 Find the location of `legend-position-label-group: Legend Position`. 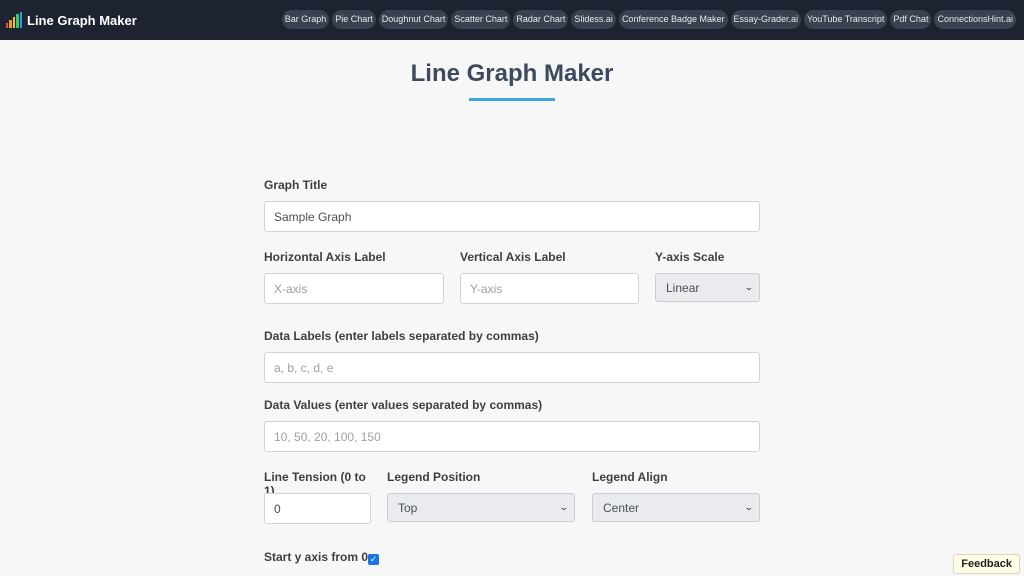

legend-position-label-group: Legend Position is located at coordinates (481, 477).